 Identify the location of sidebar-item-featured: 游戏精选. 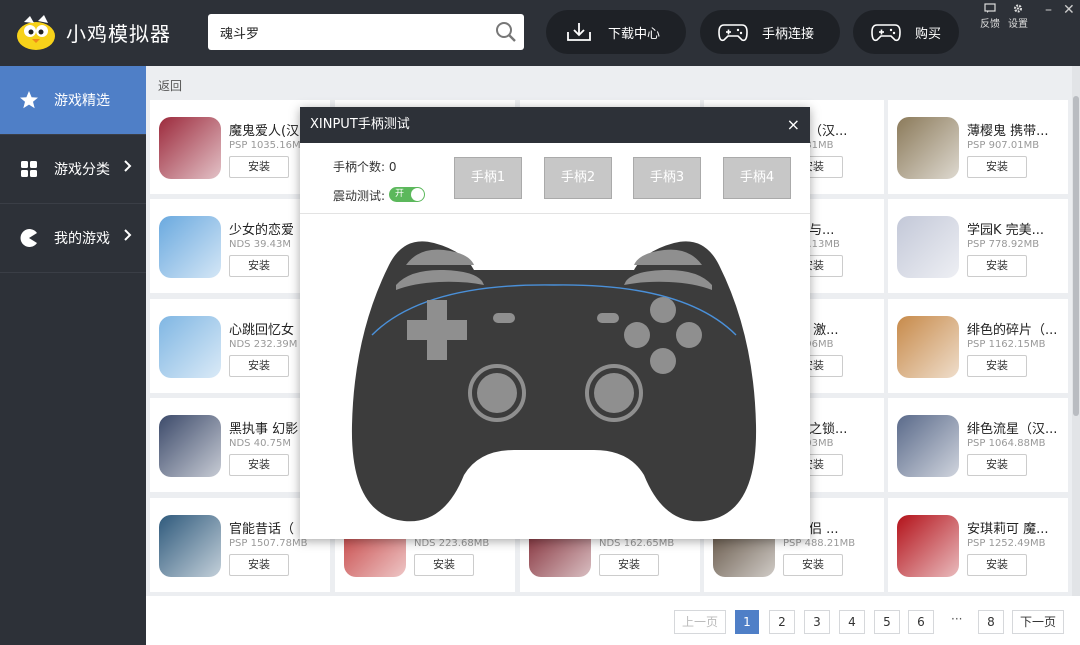
(73, 100).